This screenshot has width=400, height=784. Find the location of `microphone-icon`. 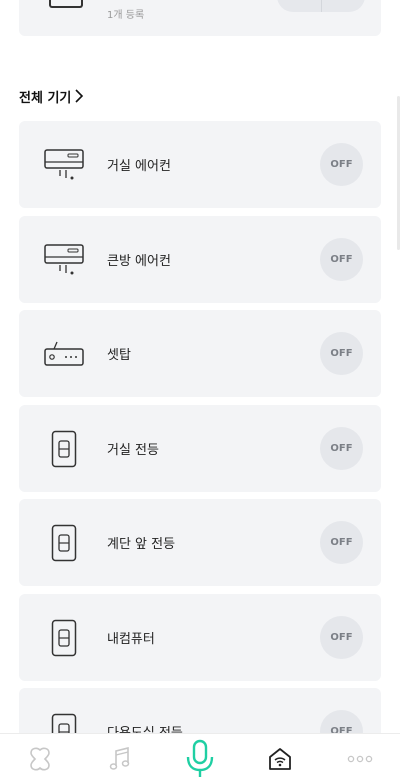

microphone-icon is located at coordinates (200, 758).